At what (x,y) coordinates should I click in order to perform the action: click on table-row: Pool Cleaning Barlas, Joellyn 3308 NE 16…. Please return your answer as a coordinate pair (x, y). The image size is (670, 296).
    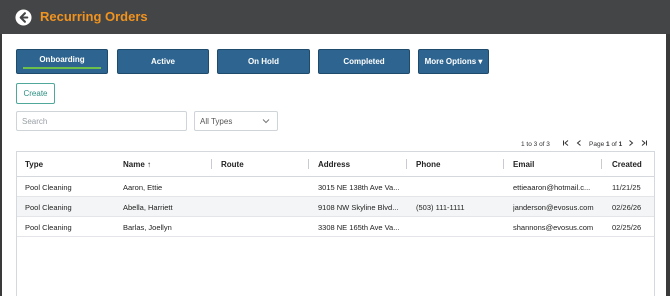
    Looking at the image, I should click on (335, 227).